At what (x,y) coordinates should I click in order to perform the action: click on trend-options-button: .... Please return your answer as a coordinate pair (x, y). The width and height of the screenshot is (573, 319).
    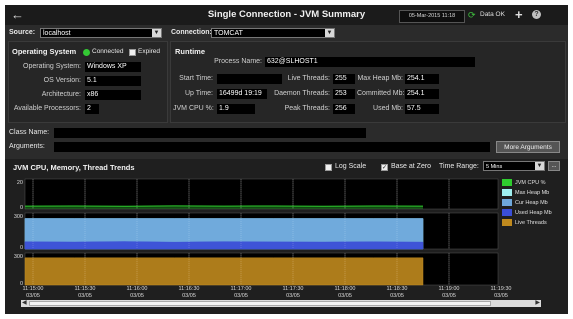
    Looking at the image, I should click on (554, 166).